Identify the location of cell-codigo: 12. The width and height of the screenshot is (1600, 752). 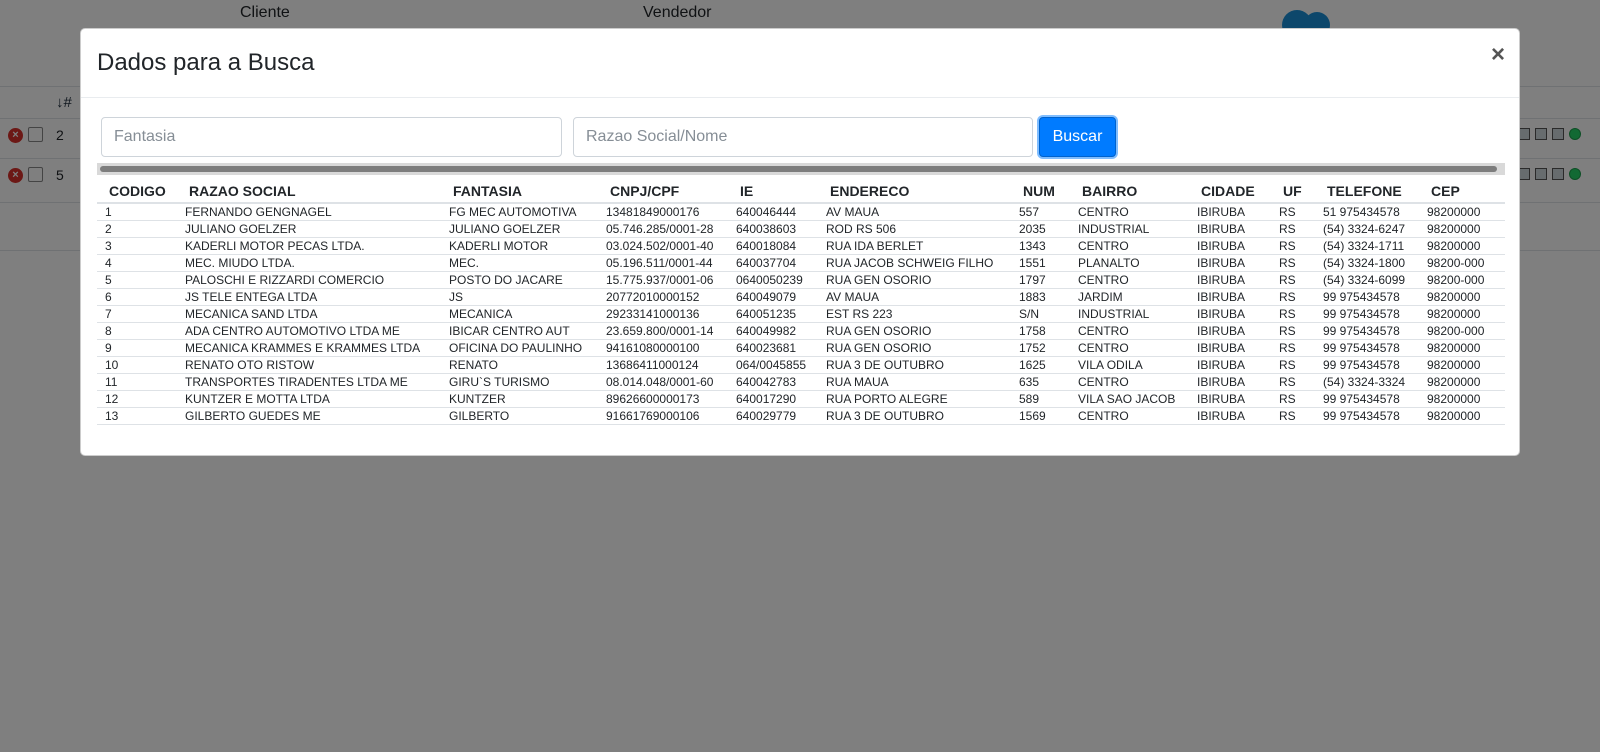
(137, 399).